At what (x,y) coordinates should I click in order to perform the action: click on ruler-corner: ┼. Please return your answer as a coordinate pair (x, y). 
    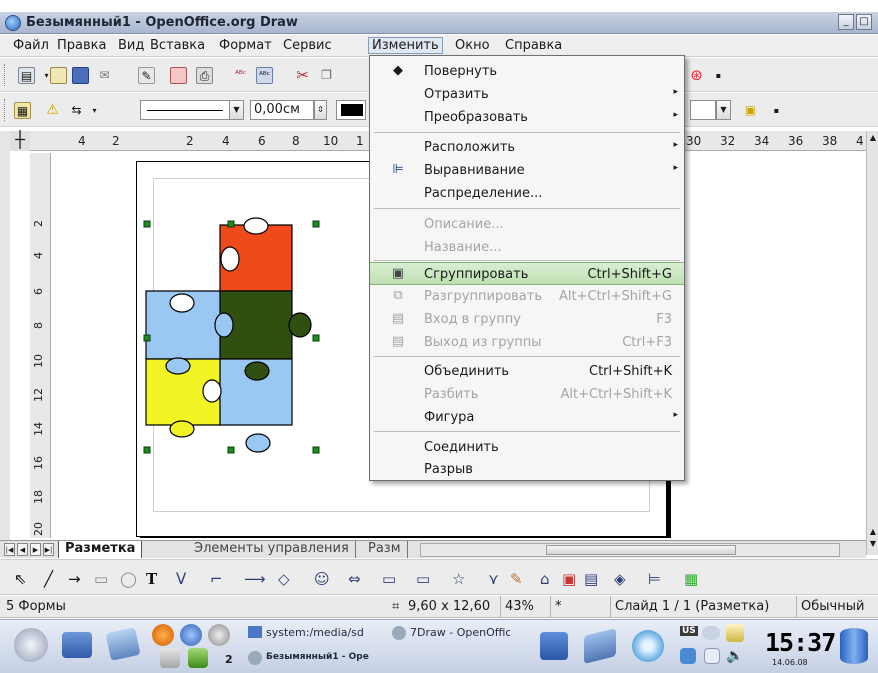
    Looking at the image, I should click on (20, 141).